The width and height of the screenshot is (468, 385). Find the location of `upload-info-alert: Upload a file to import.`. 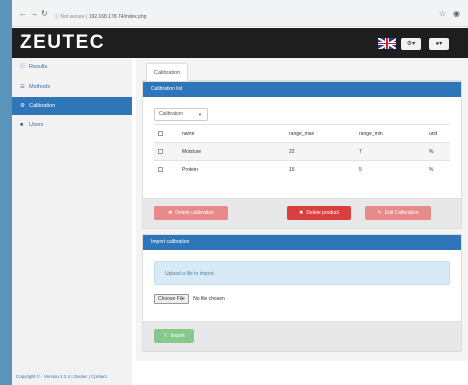

upload-info-alert: Upload a file to import. is located at coordinates (302, 273).